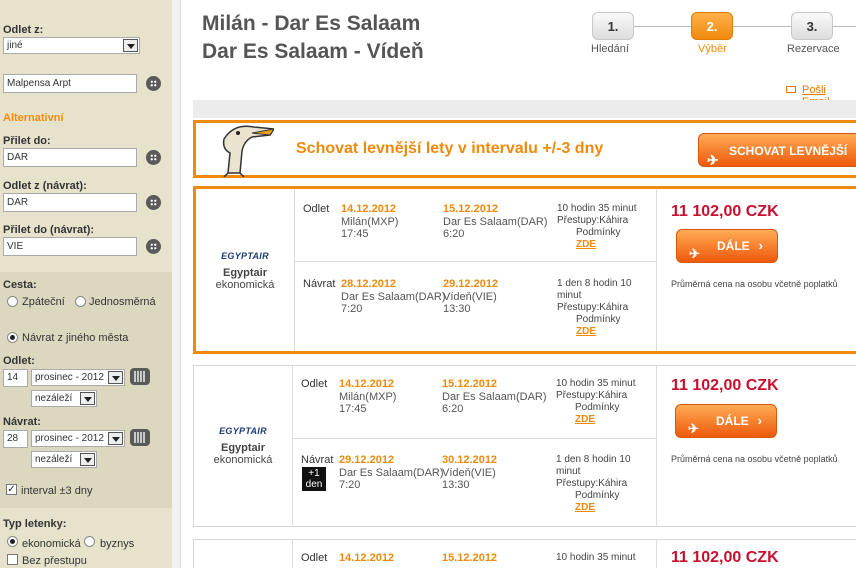  What do you see at coordinates (45, 186) in the screenshot?
I see `odlet-navrat-label: Odlet z (návrat):` at bounding box center [45, 186].